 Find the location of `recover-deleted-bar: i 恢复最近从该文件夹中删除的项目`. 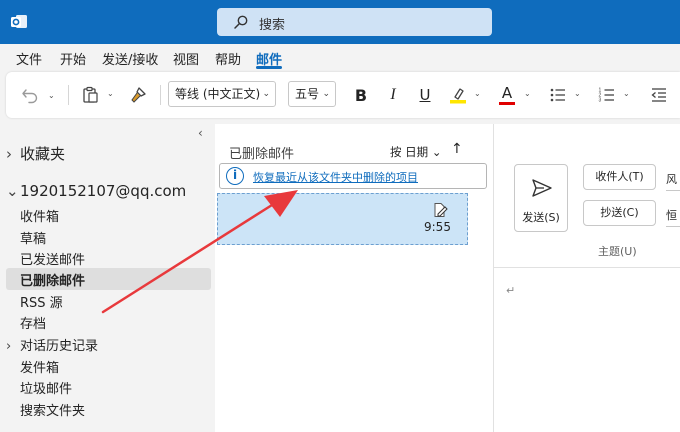

recover-deleted-bar: i 恢复最近从该文件夹中删除的项目 is located at coordinates (353, 176).